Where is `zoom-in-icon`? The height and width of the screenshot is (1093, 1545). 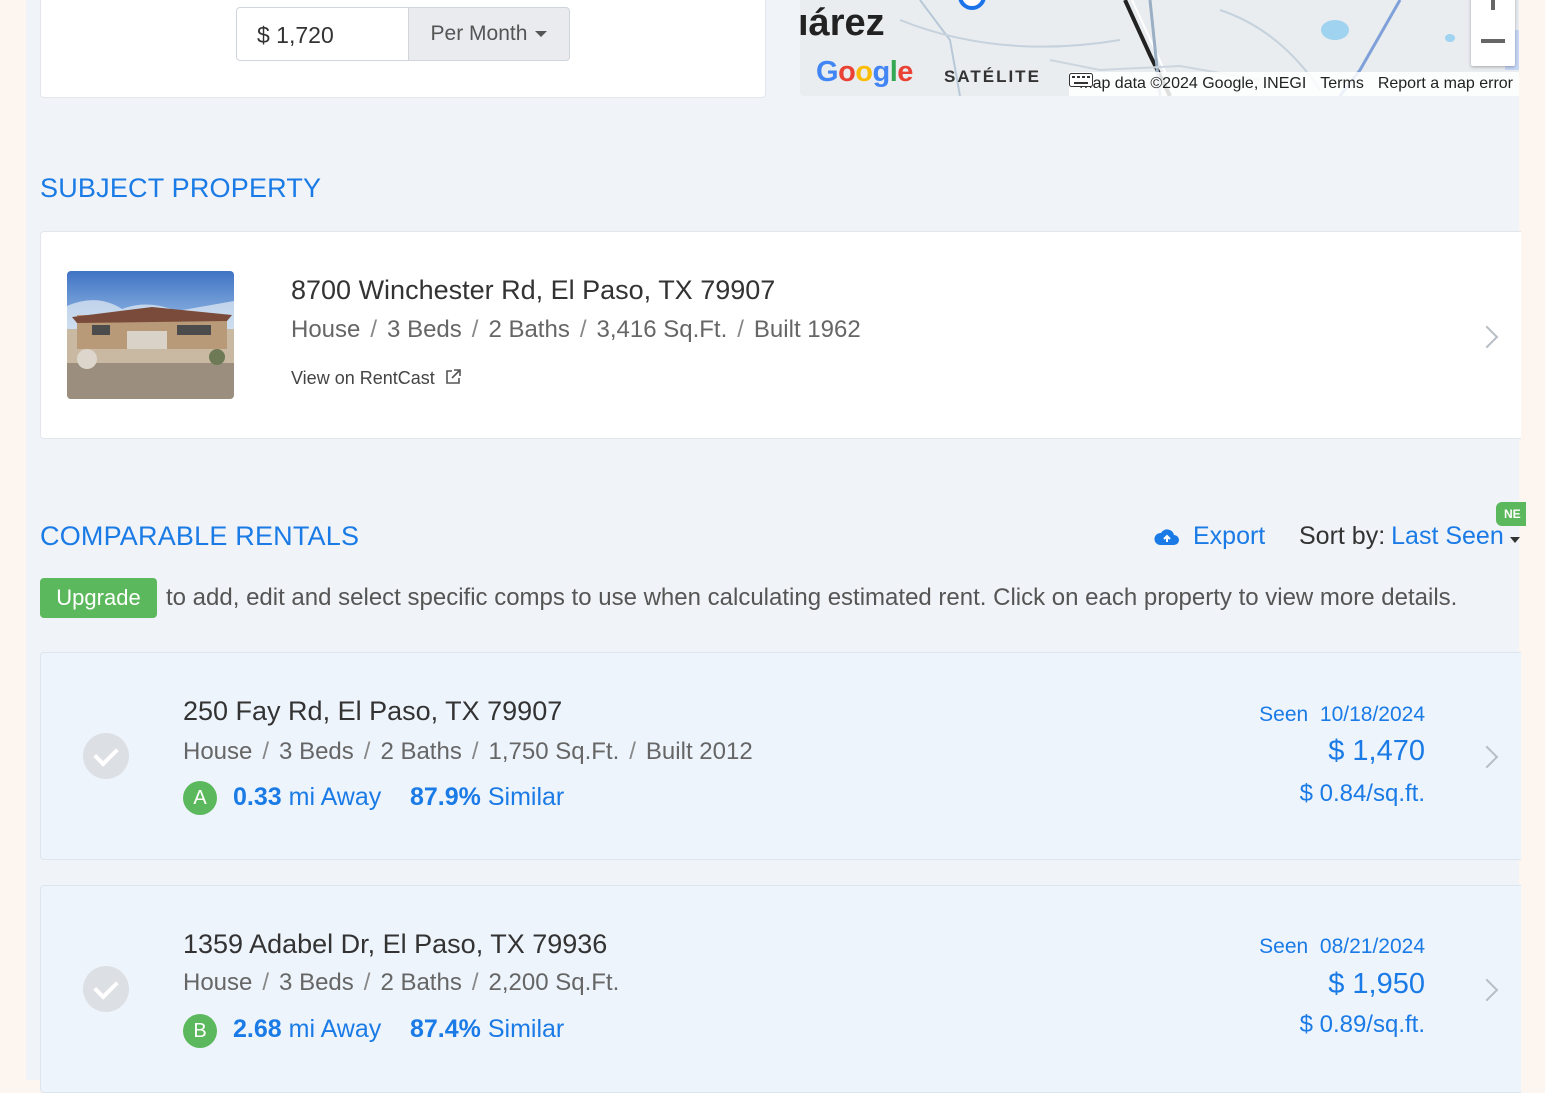 zoom-in-icon is located at coordinates (1493, 5).